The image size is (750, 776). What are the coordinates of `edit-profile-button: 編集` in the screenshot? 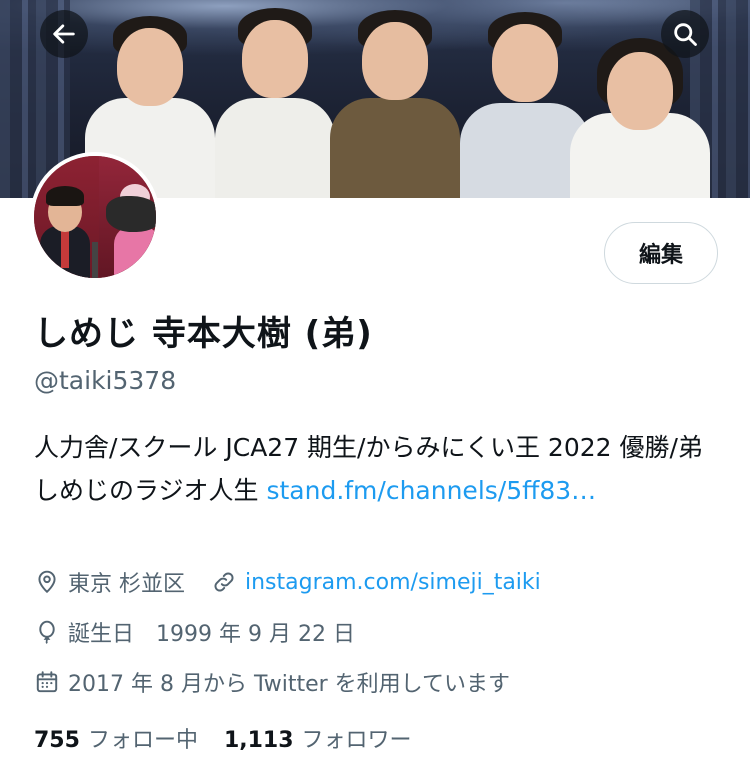 It's located at (661, 253).